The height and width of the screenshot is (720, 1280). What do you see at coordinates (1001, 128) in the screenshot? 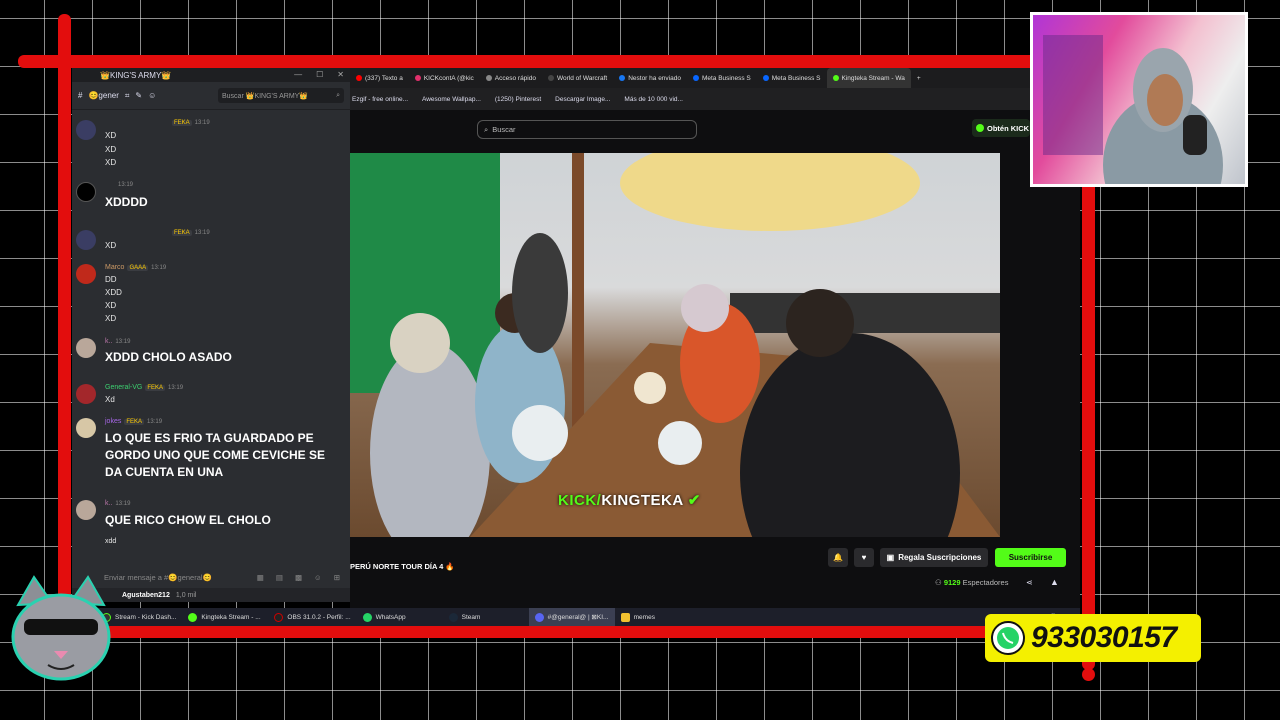
I see `get-kick-button: Obtén KICK` at bounding box center [1001, 128].